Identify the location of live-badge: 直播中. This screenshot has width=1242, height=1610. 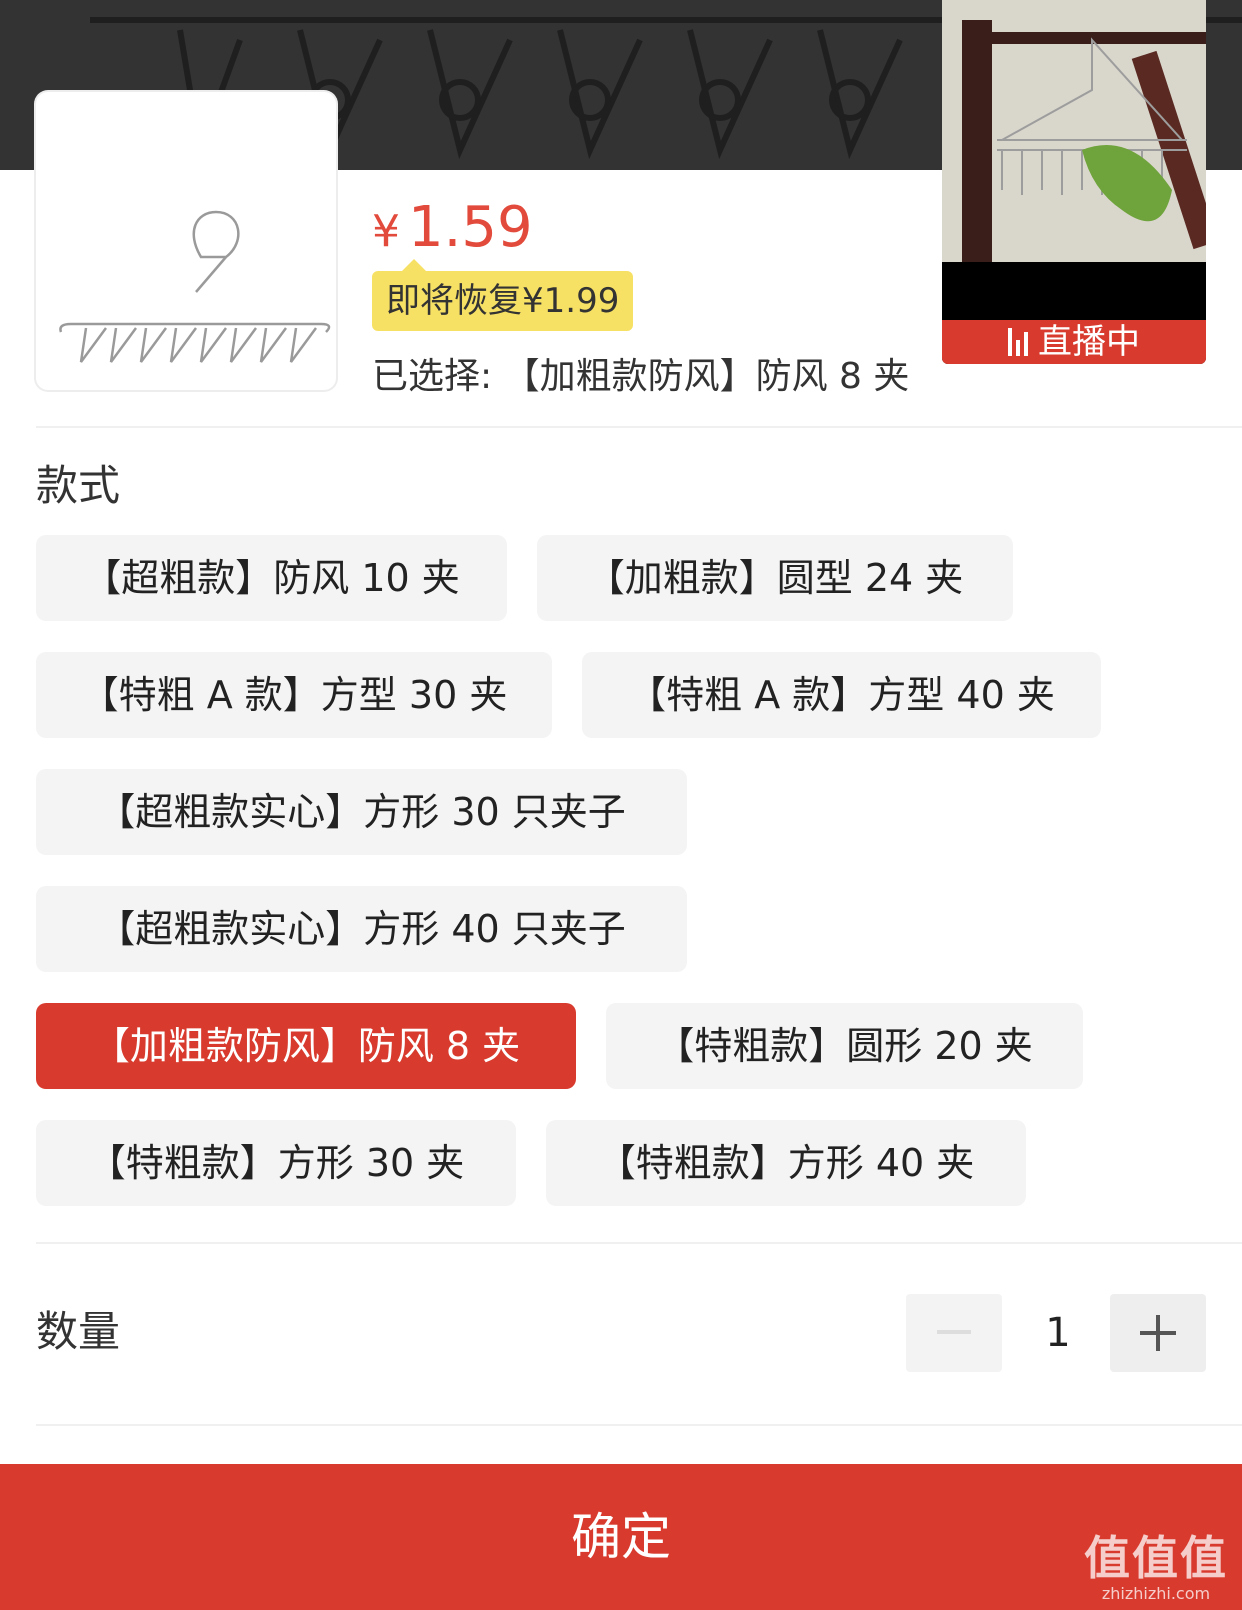
(1074, 342).